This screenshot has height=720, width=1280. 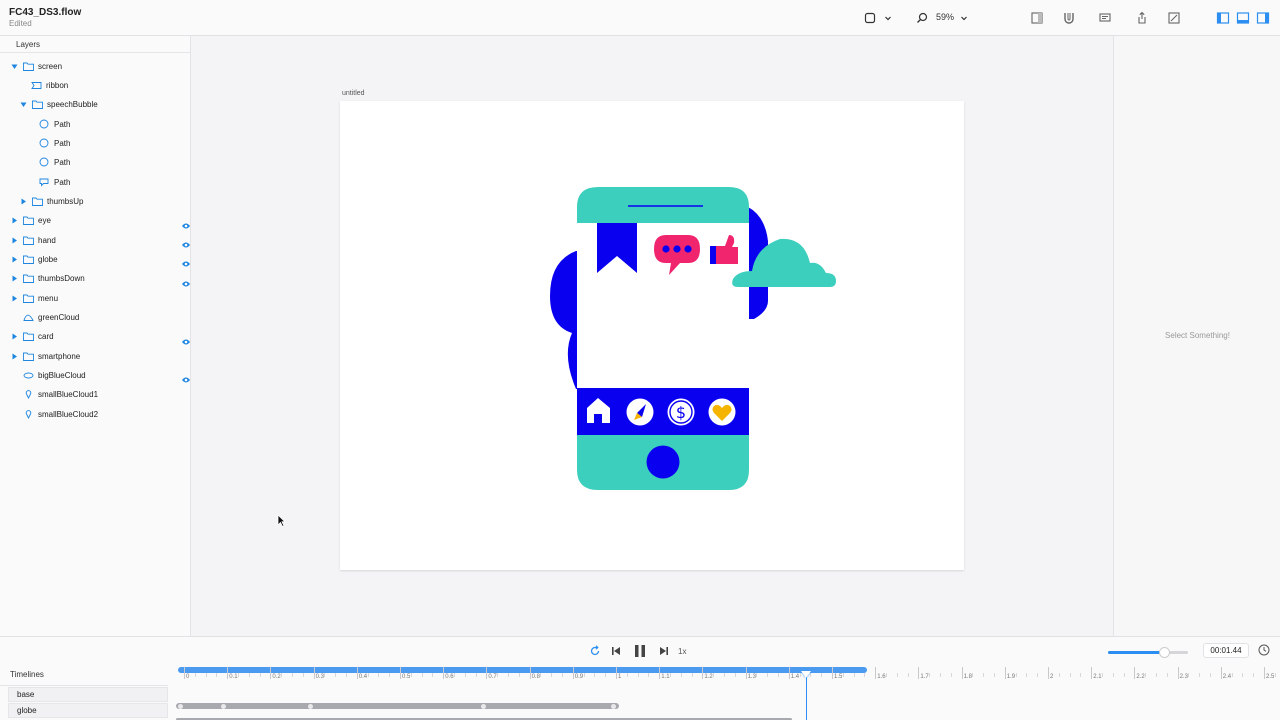 What do you see at coordinates (1148, 653) in the screenshot?
I see `volume-slider` at bounding box center [1148, 653].